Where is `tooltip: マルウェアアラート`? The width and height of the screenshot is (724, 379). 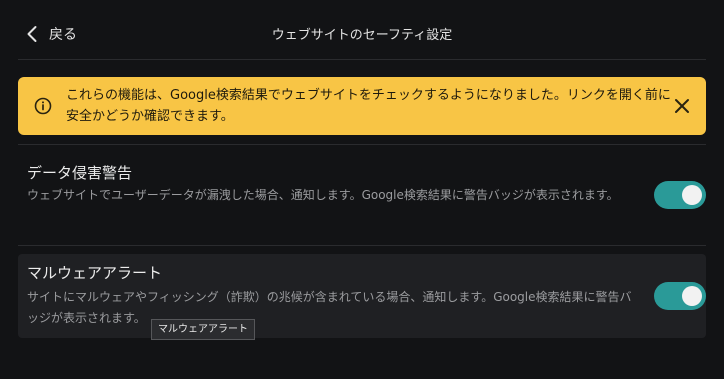
tooltip: マルウェアアラート is located at coordinates (203, 329).